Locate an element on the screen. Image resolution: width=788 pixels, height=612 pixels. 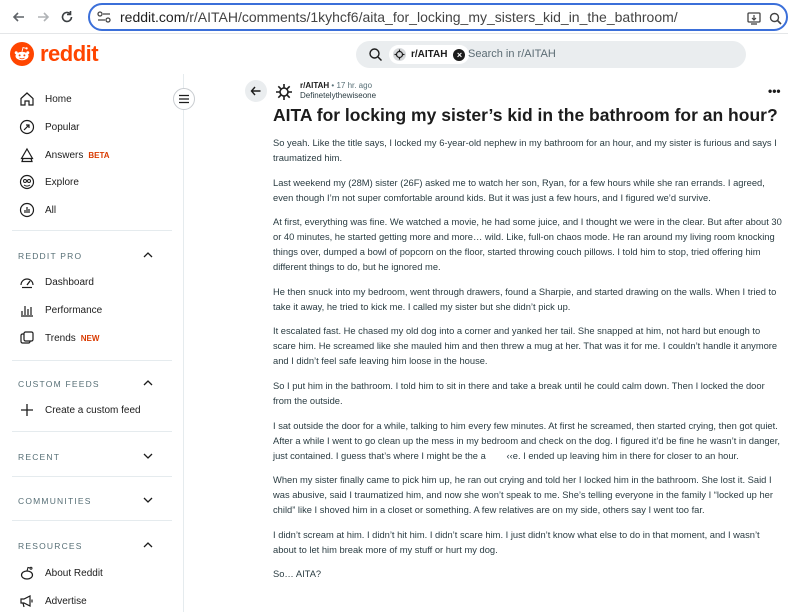
communities-section-title: COMMUNITIES is located at coordinates (55, 501).